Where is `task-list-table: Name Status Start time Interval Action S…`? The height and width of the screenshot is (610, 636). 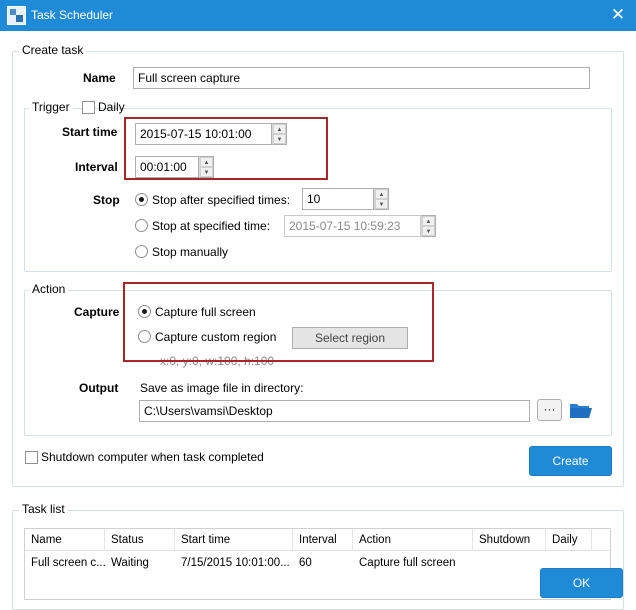
task-list-table: Name Status Start time Interval Action S… is located at coordinates (317, 564).